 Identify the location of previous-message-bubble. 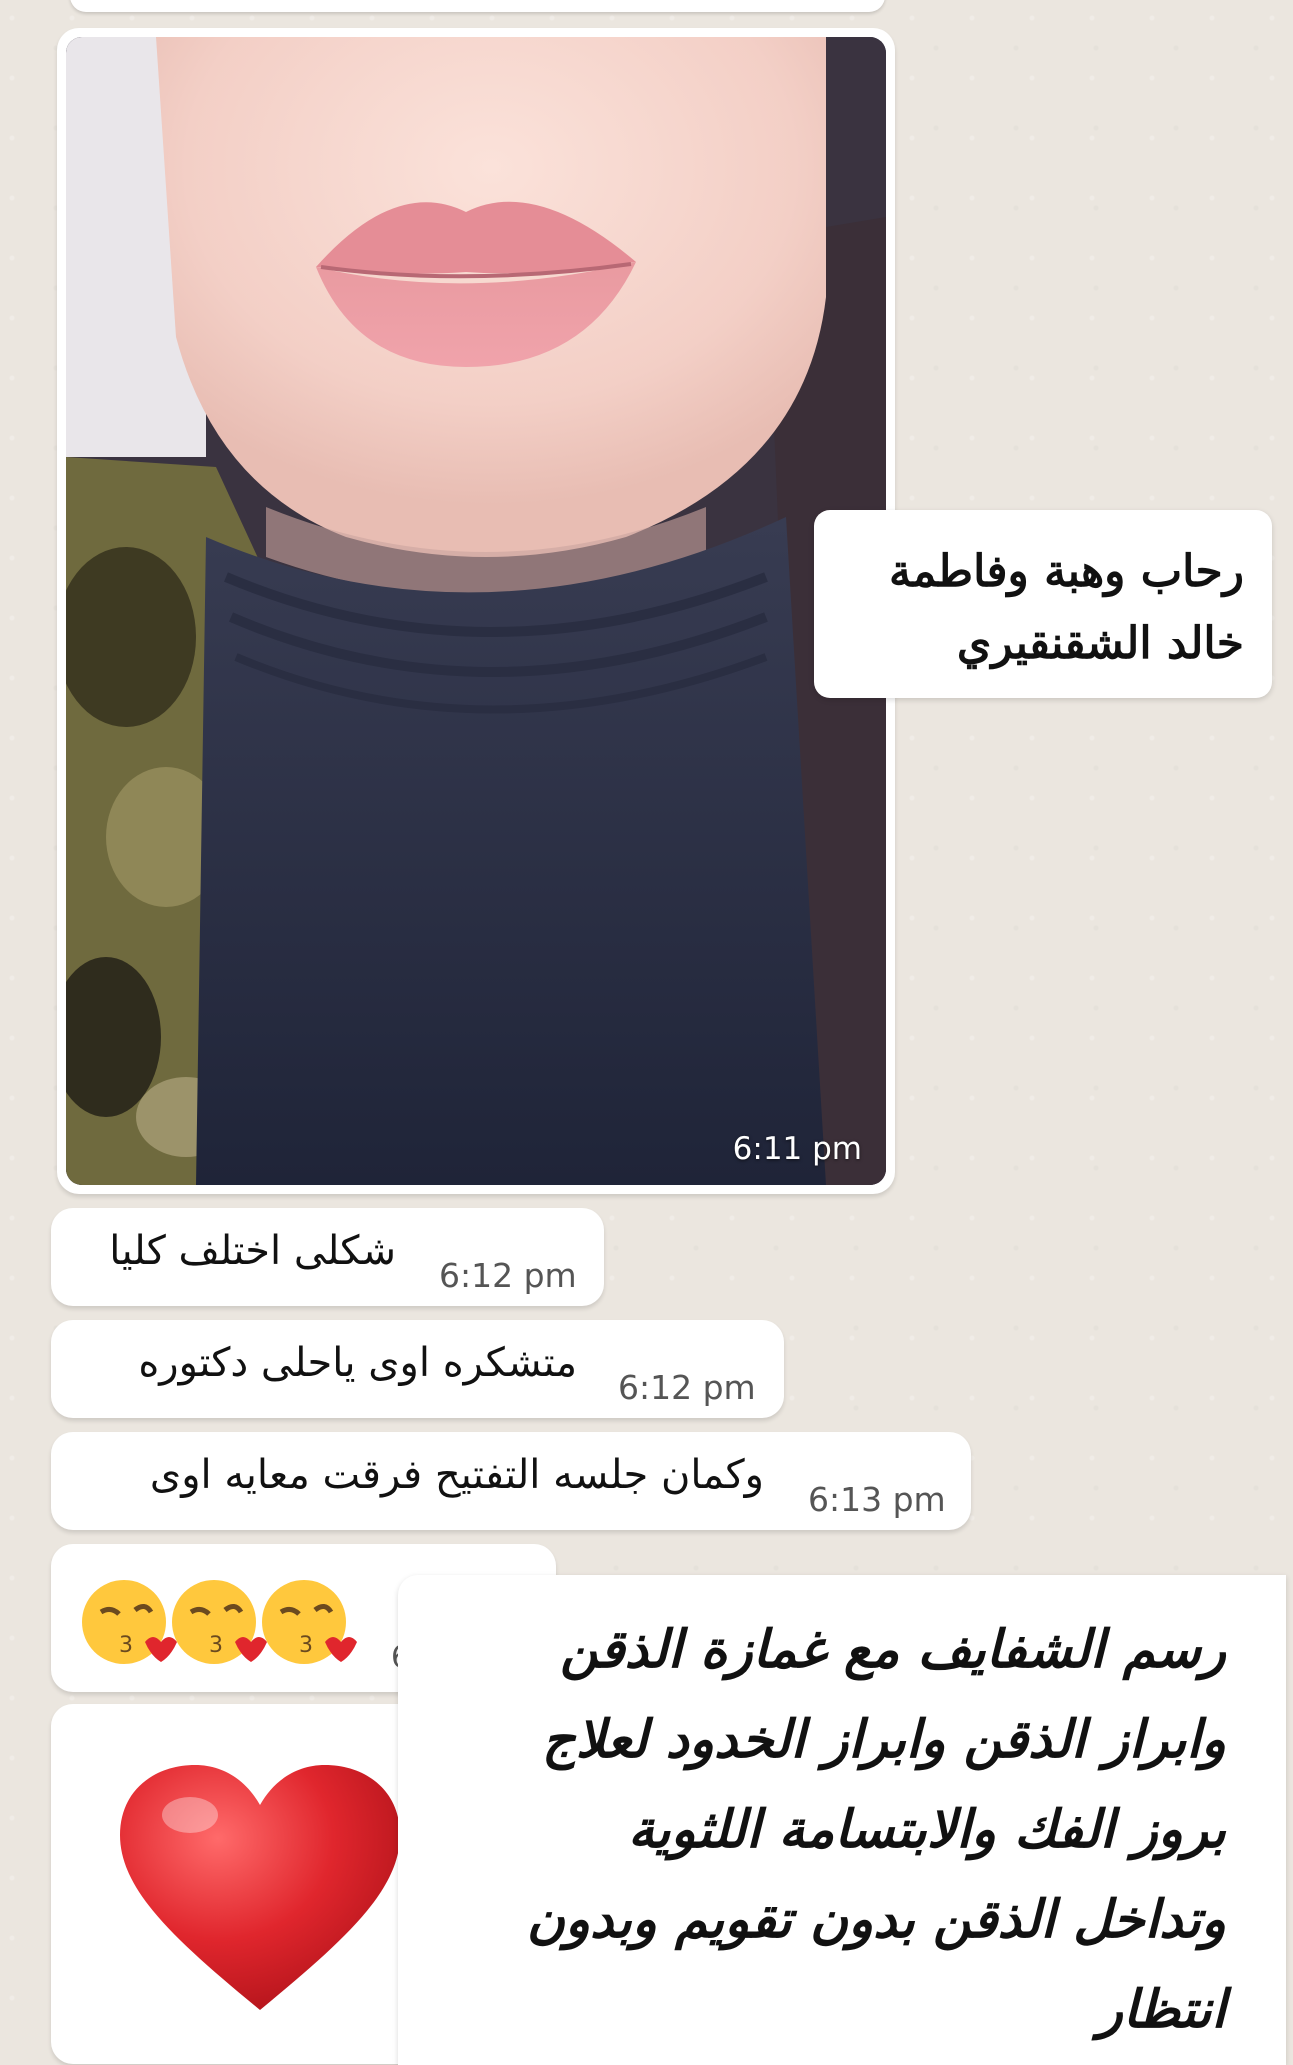
(477, 6).